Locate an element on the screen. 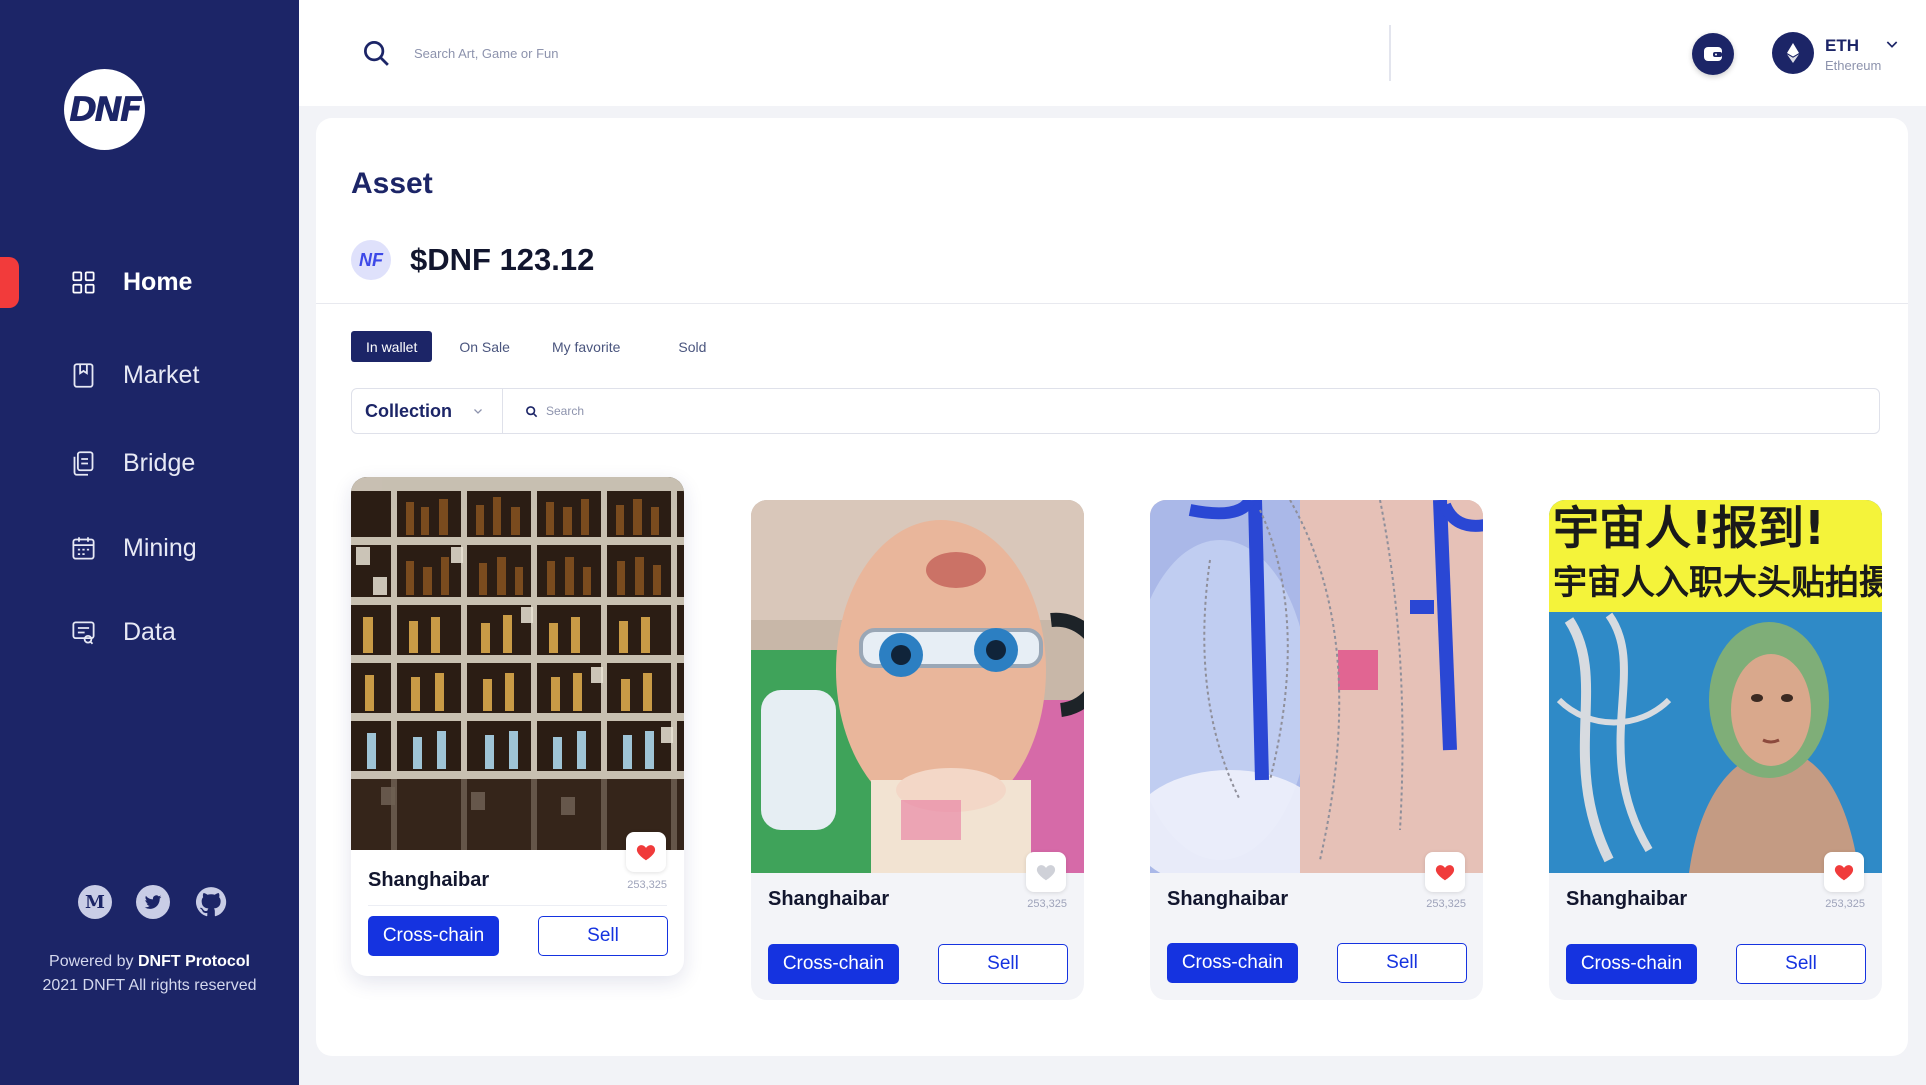  medium-glyph: M is located at coordinates (95, 902).